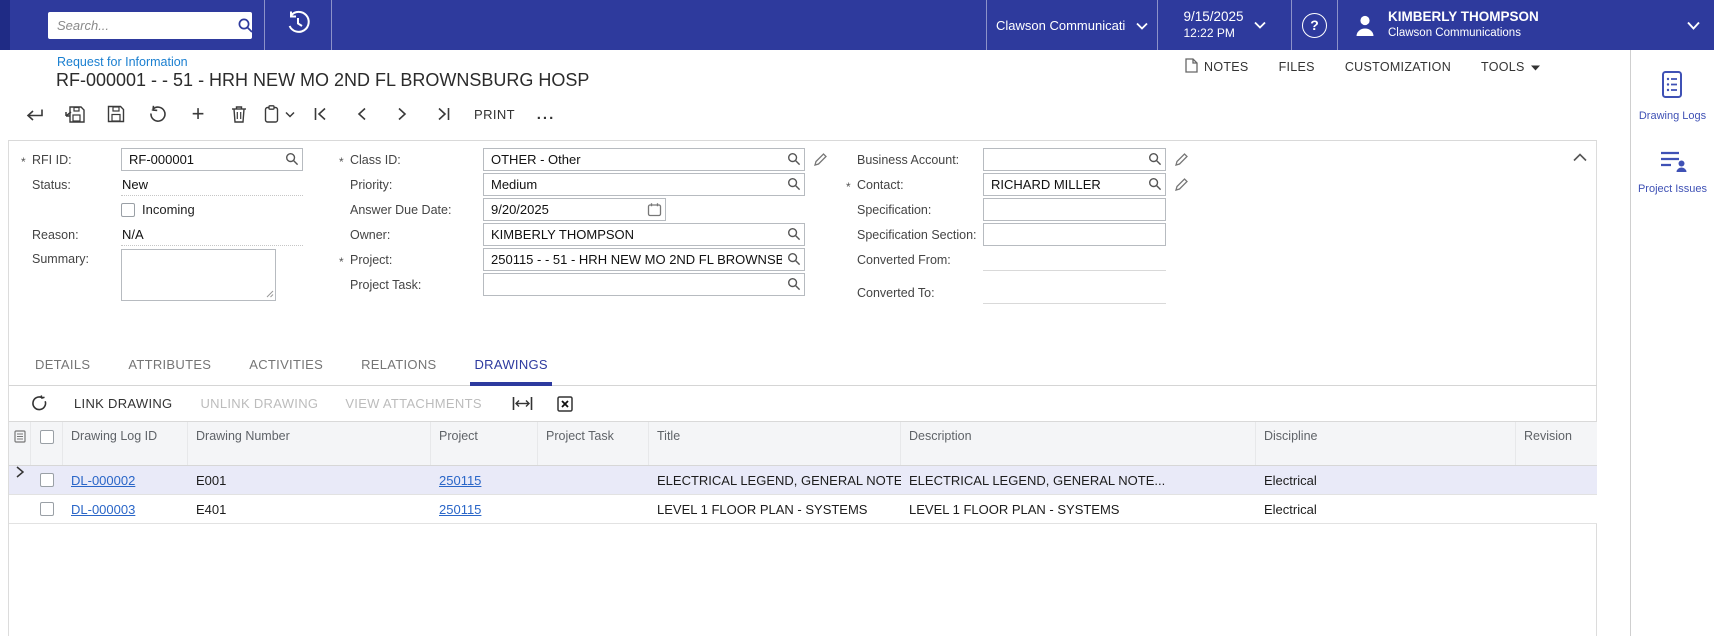 This screenshot has height=636, width=1714. I want to click on notes-button: NOTES, so click(1217, 67).